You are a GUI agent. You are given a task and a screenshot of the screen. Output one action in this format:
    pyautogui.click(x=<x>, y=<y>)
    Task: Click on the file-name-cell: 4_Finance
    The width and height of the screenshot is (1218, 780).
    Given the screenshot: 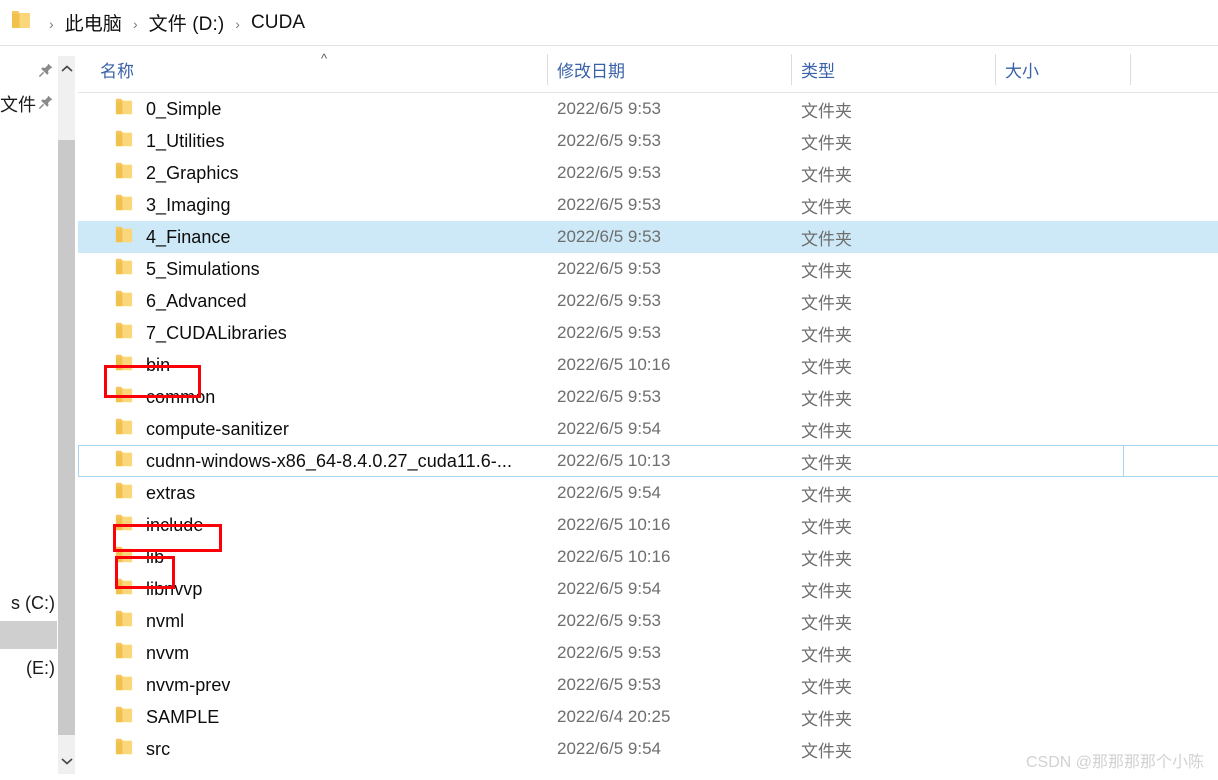 What is the action you would take?
    pyautogui.click(x=310, y=237)
    